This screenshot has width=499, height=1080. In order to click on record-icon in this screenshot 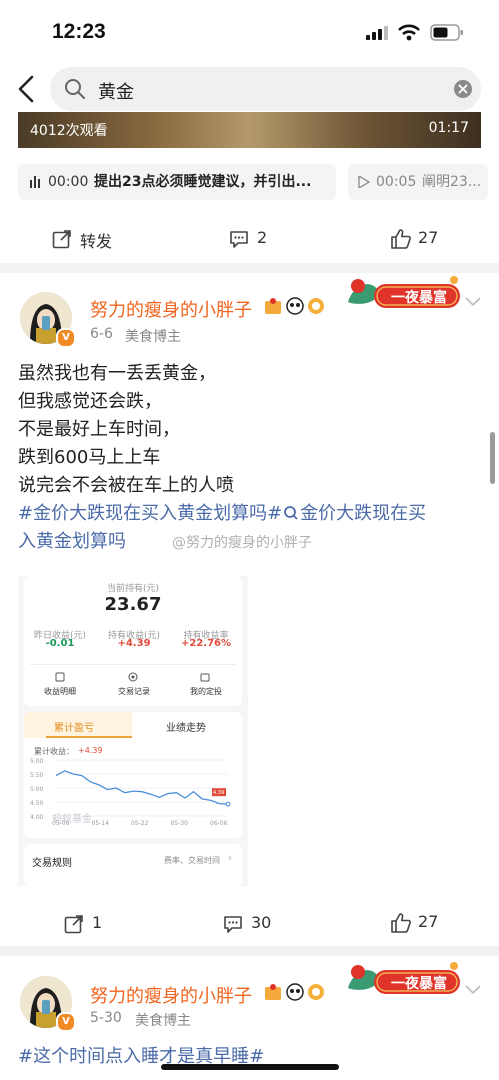, I will do `click(133, 677)`.